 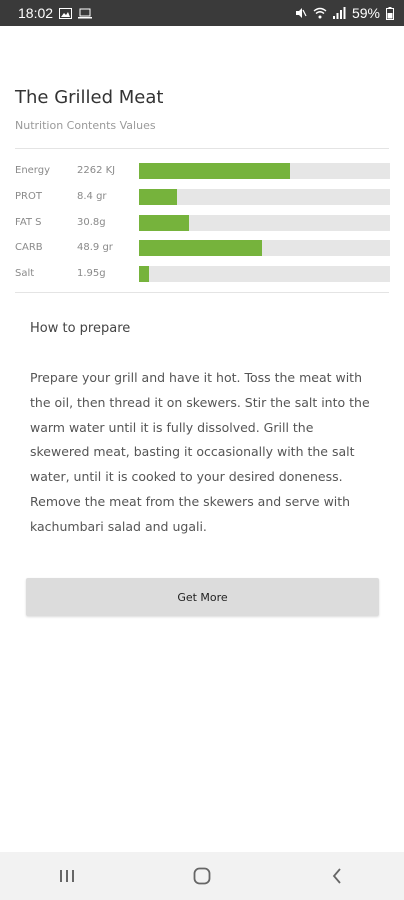 What do you see at coordinates (320, 13) in the screenshot?
I see `wifi-icon` at bounding box center [320, 13].